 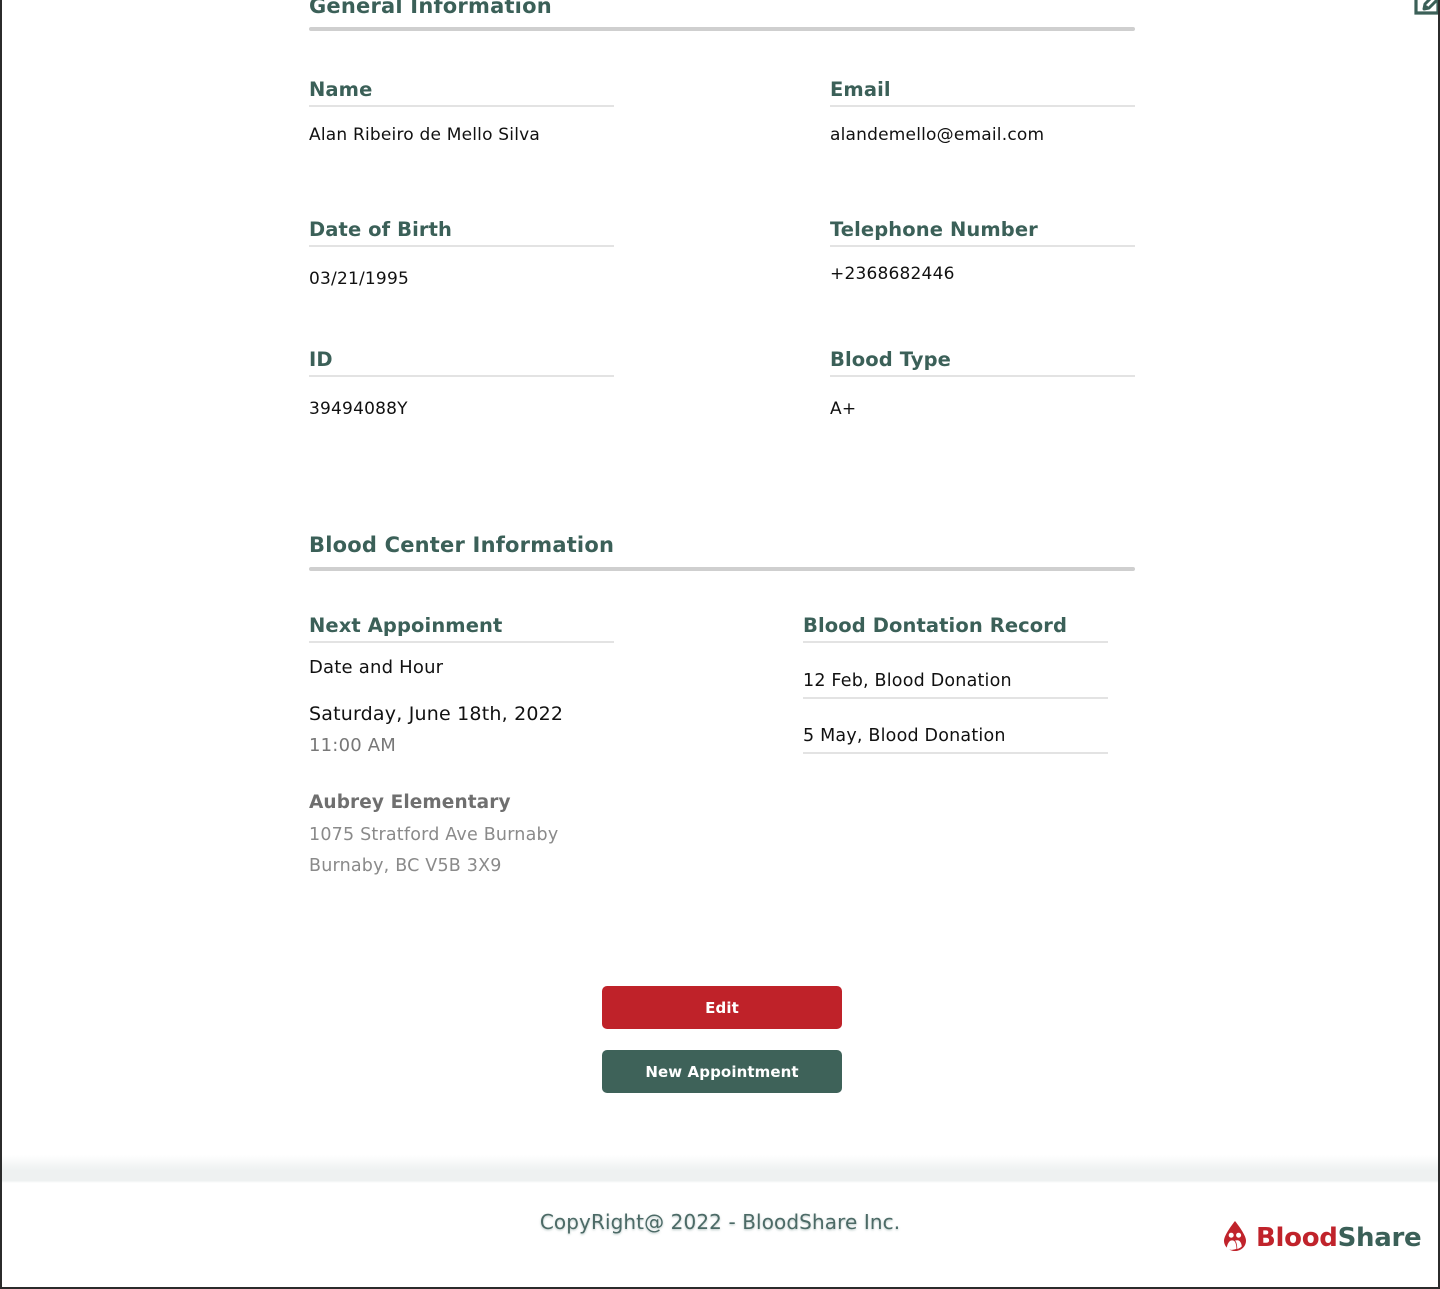 I want to click on field-telephone-number: Telephone Number +2368682446, so click(x=982, y=253).